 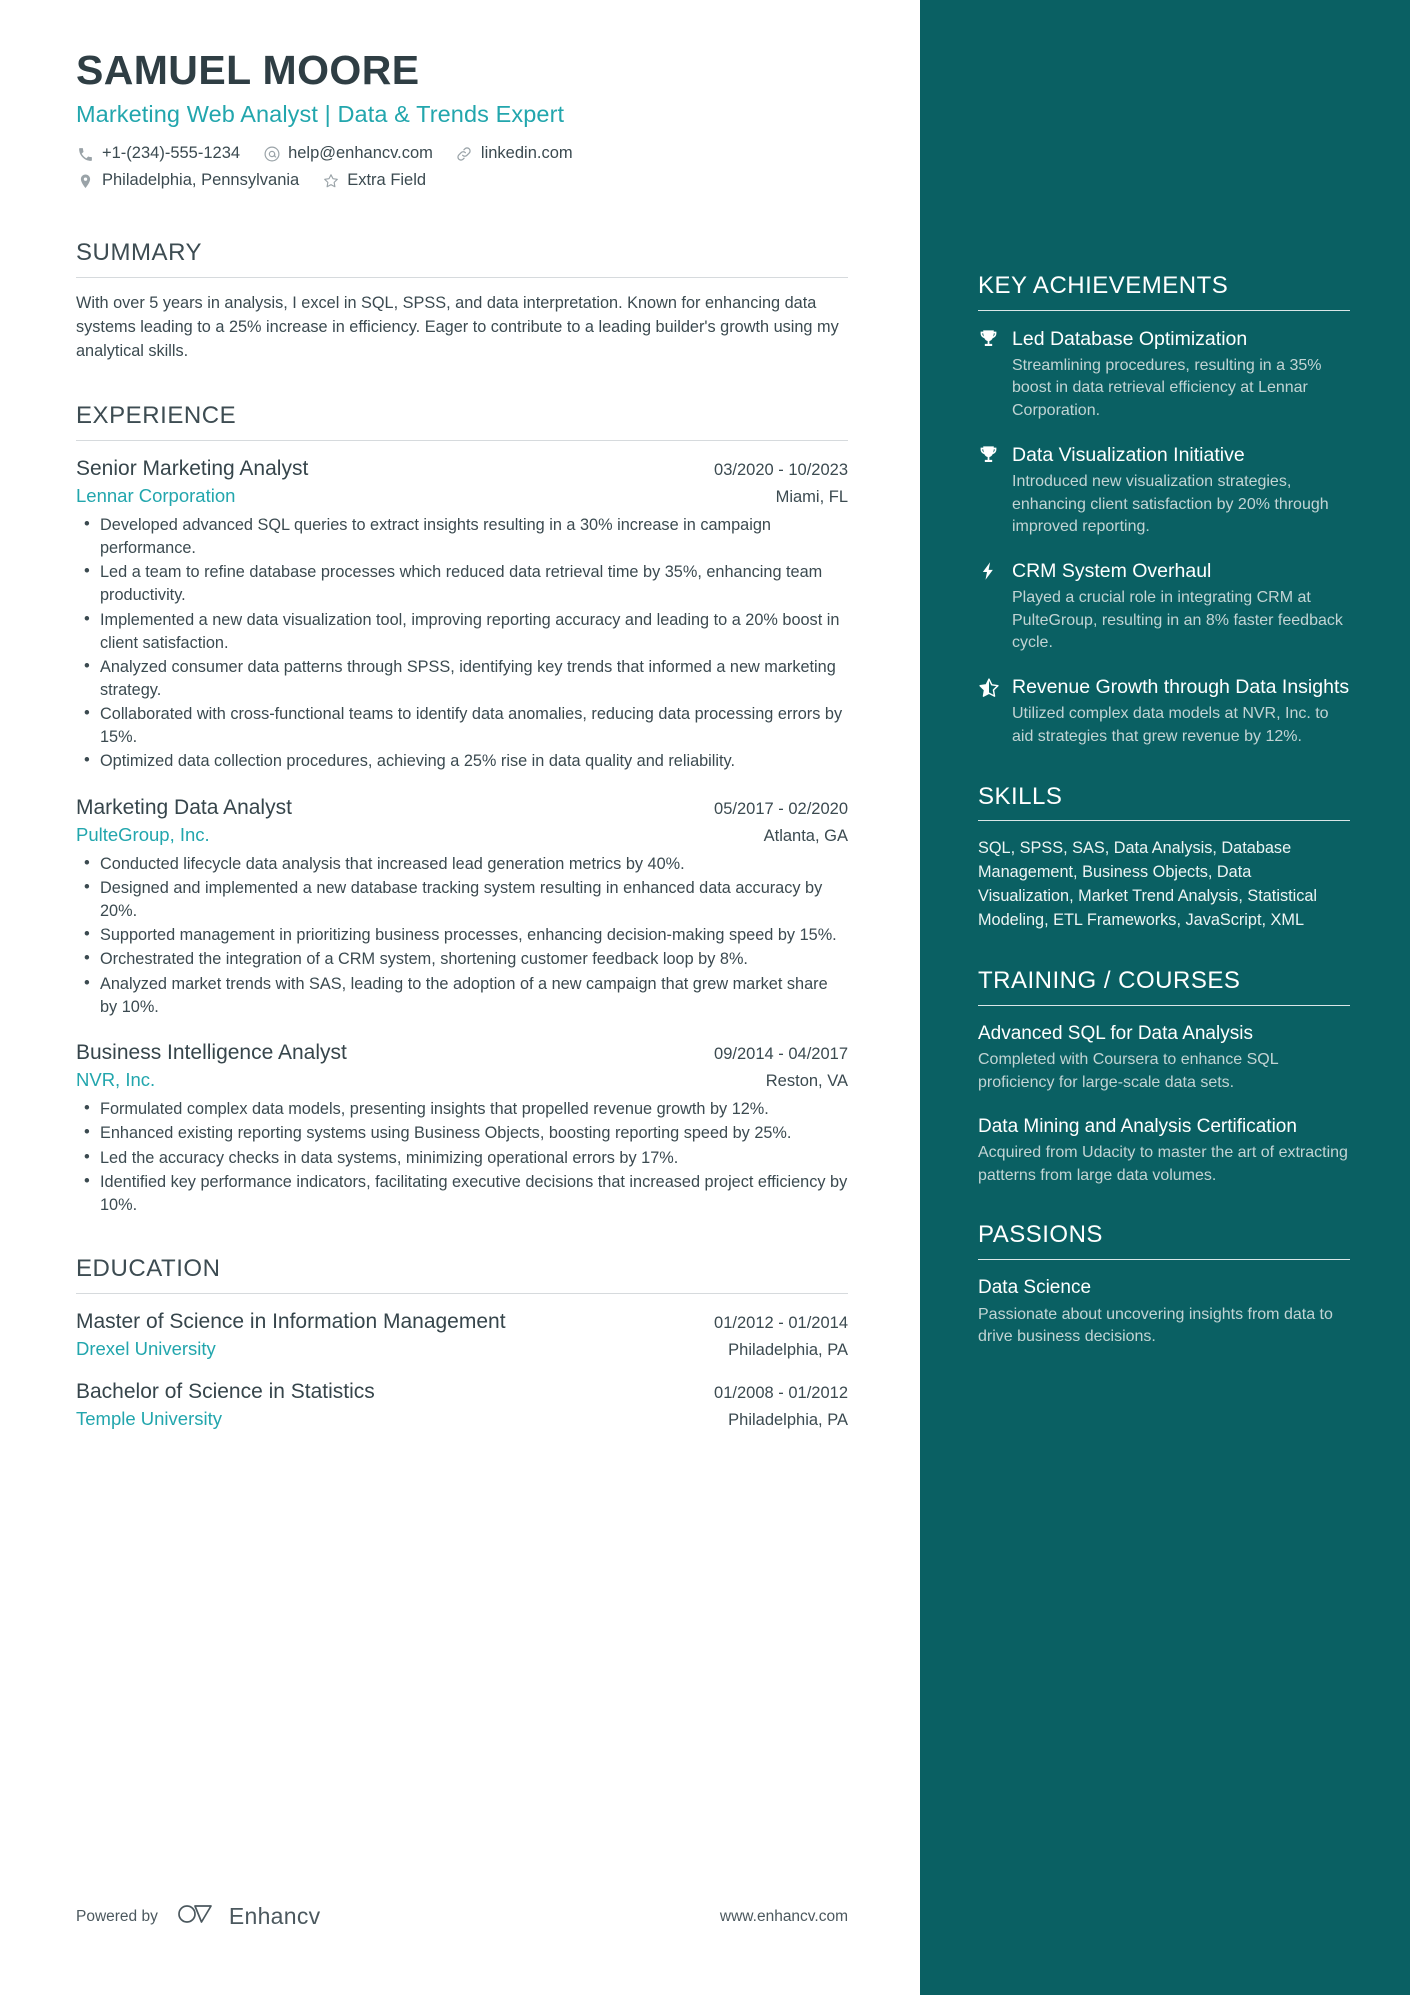 What do you see at coordinates (806, 1081) in the screenshot?
I see `job-location: Reston, VA` at bounding box center [806, 1081].